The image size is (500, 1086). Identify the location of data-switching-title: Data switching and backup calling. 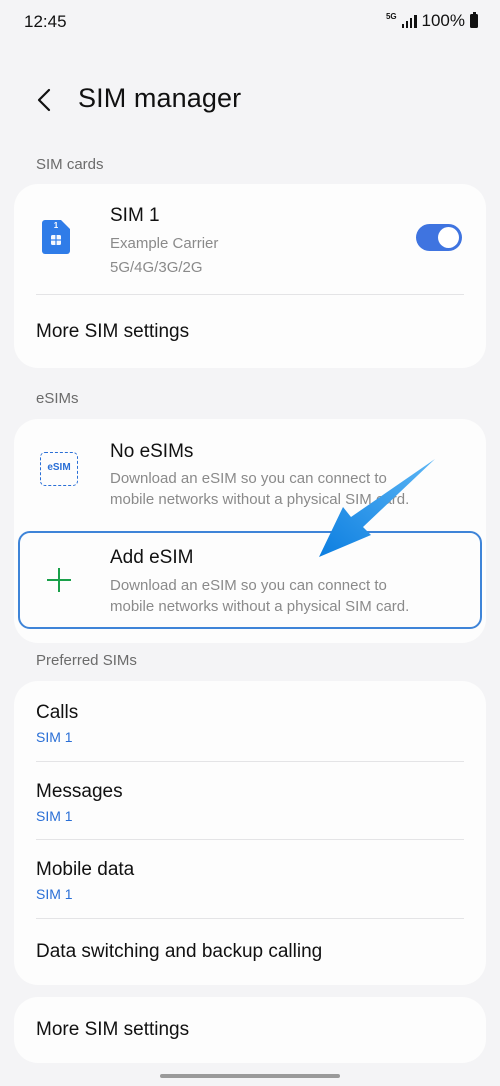
(179, 951).